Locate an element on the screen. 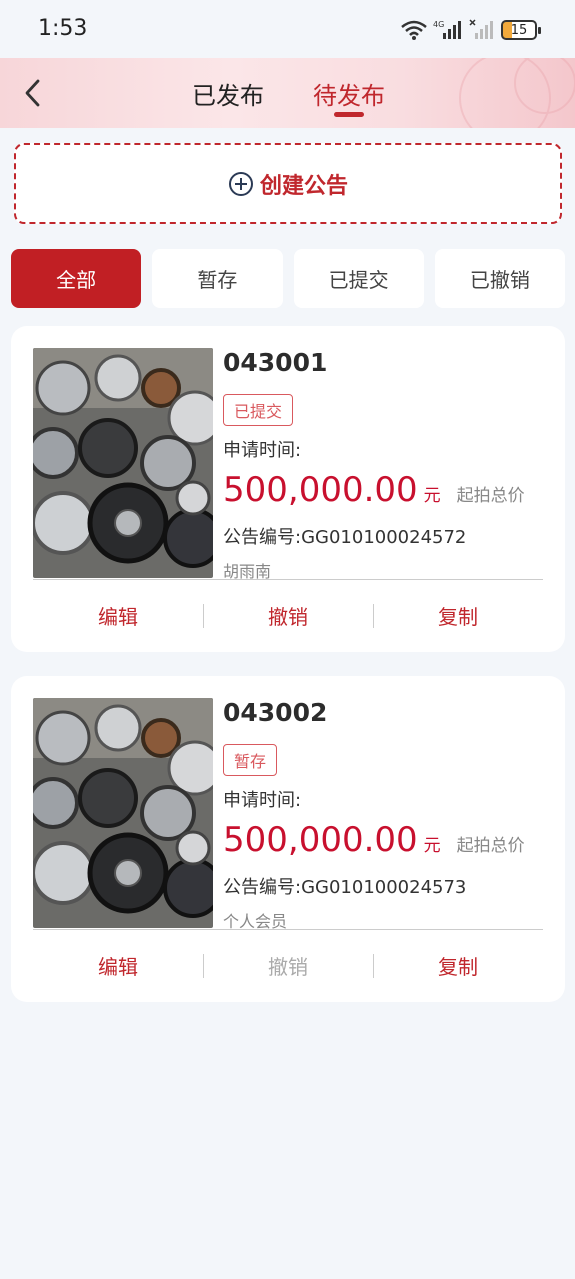 Image resolution: width=575 pixels, height=1279 pixels. status-time: 1:53 is located at coordinates (63, 28).